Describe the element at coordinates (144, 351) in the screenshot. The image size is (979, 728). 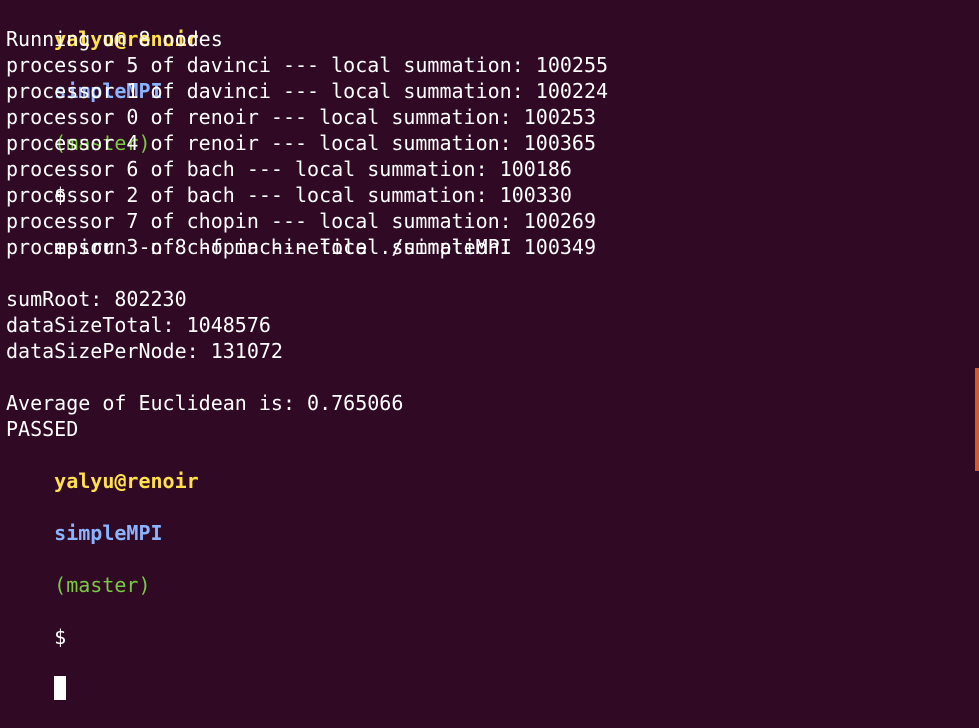
I see `output-data-size-per-node: dataSizePerNode: 131072` at that location.